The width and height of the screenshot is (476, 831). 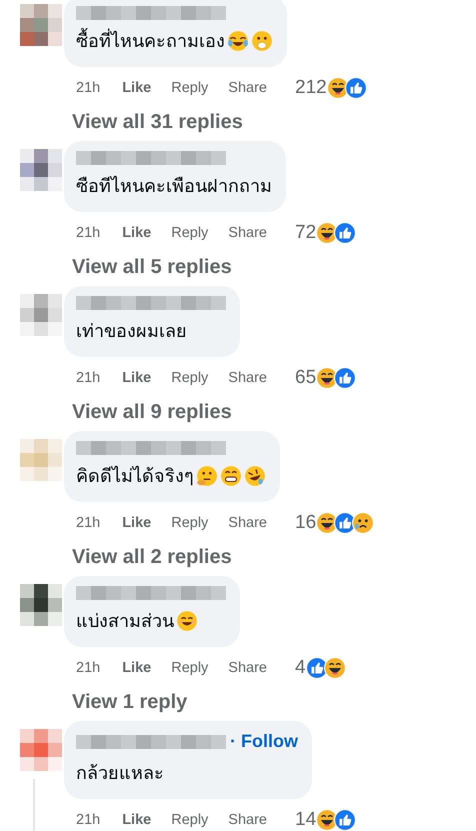 I want to click on reaction-count: 14, so click(x=305, y=820).